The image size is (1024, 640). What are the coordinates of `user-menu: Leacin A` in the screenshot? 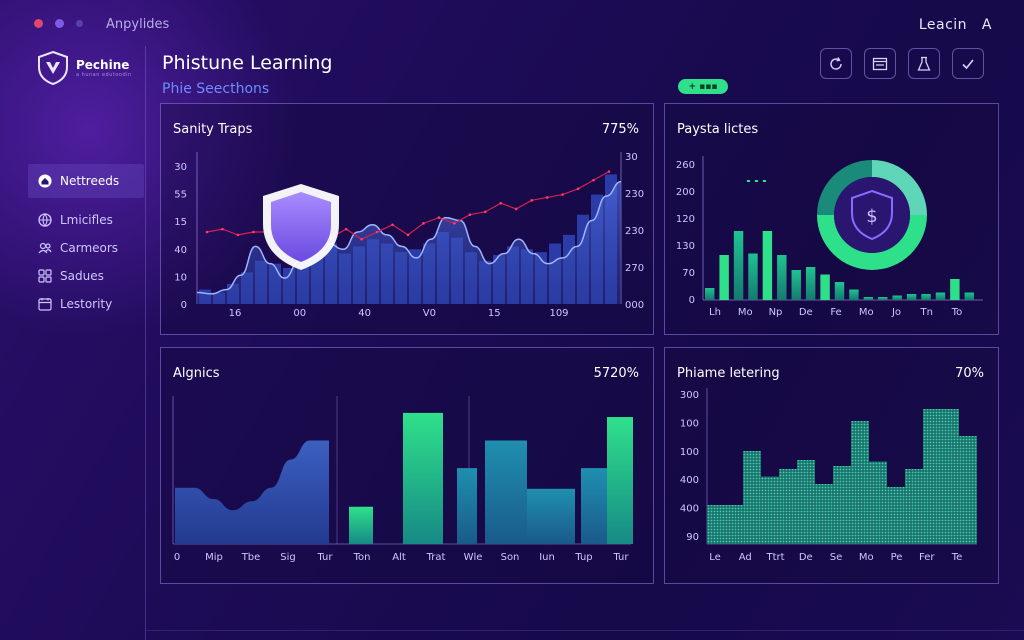 It's located at (955, 25).